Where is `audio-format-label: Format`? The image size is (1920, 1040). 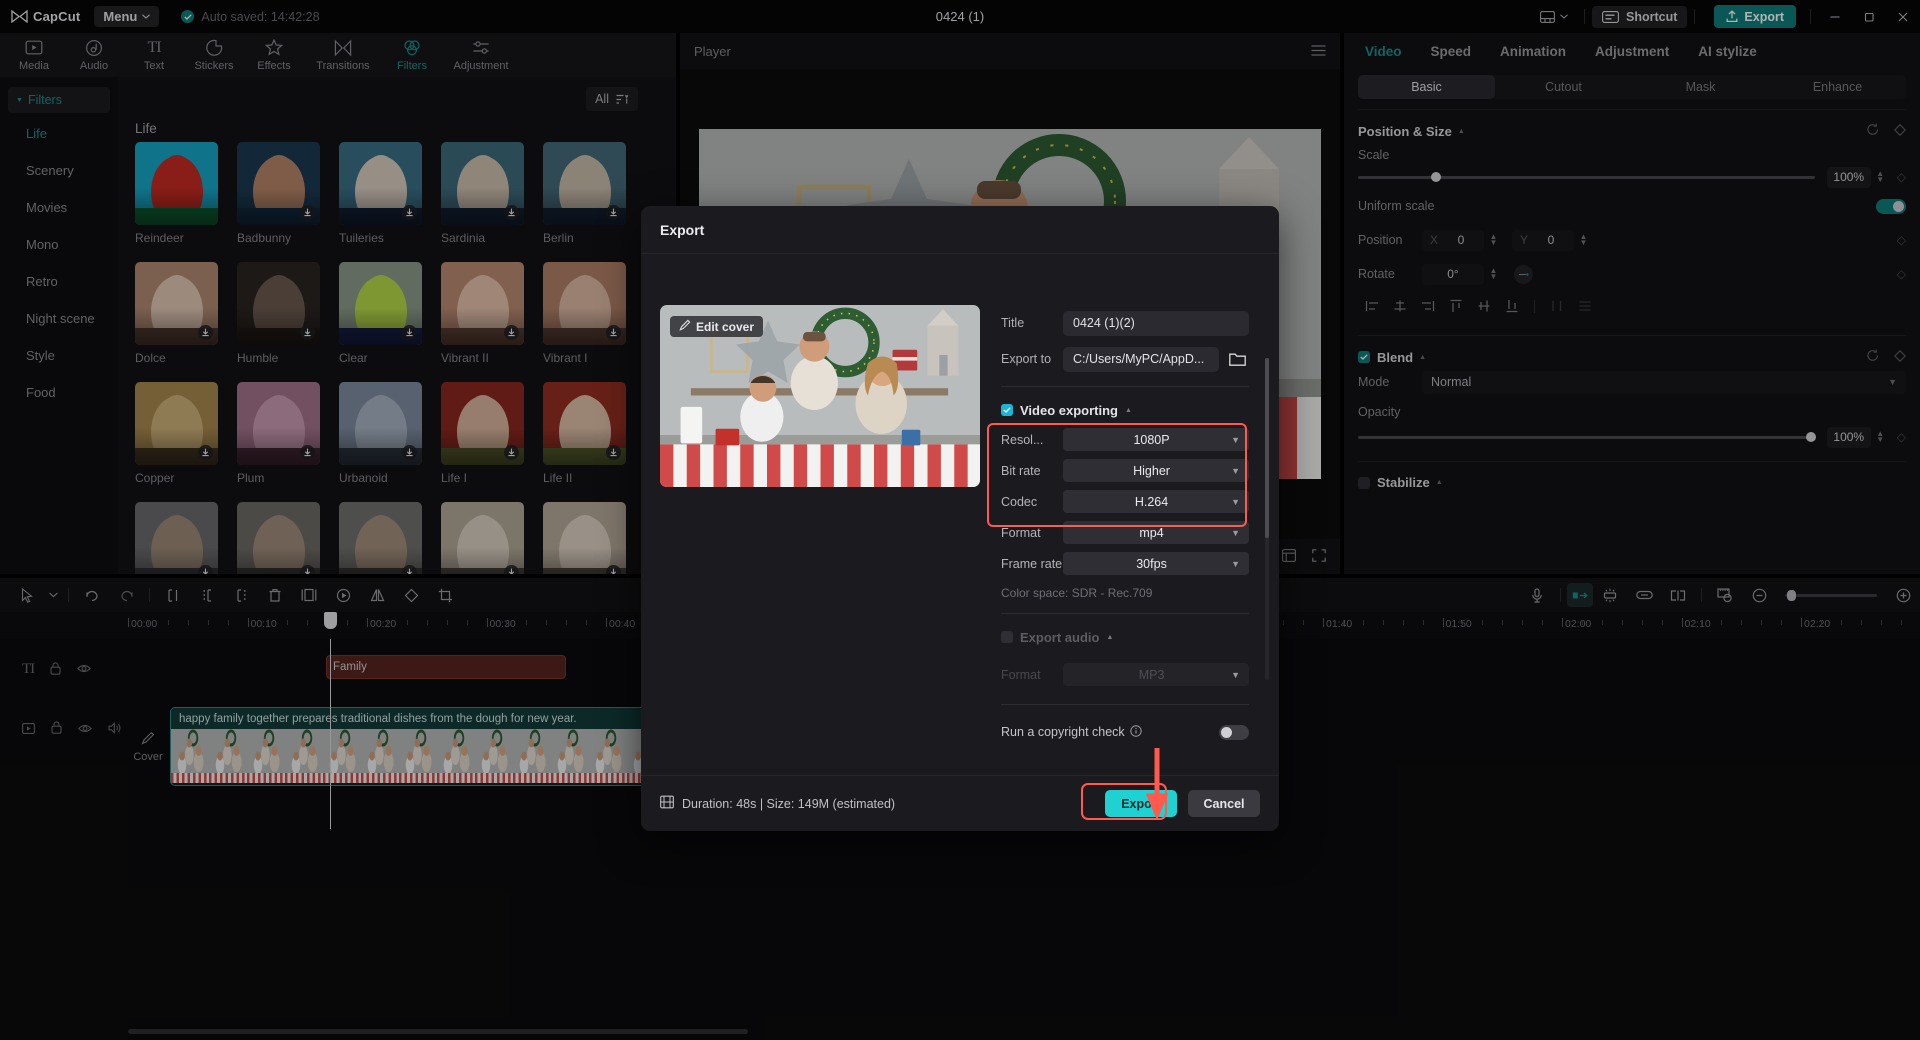
audio-format-label: Format is located at coordinates (1021, 674).